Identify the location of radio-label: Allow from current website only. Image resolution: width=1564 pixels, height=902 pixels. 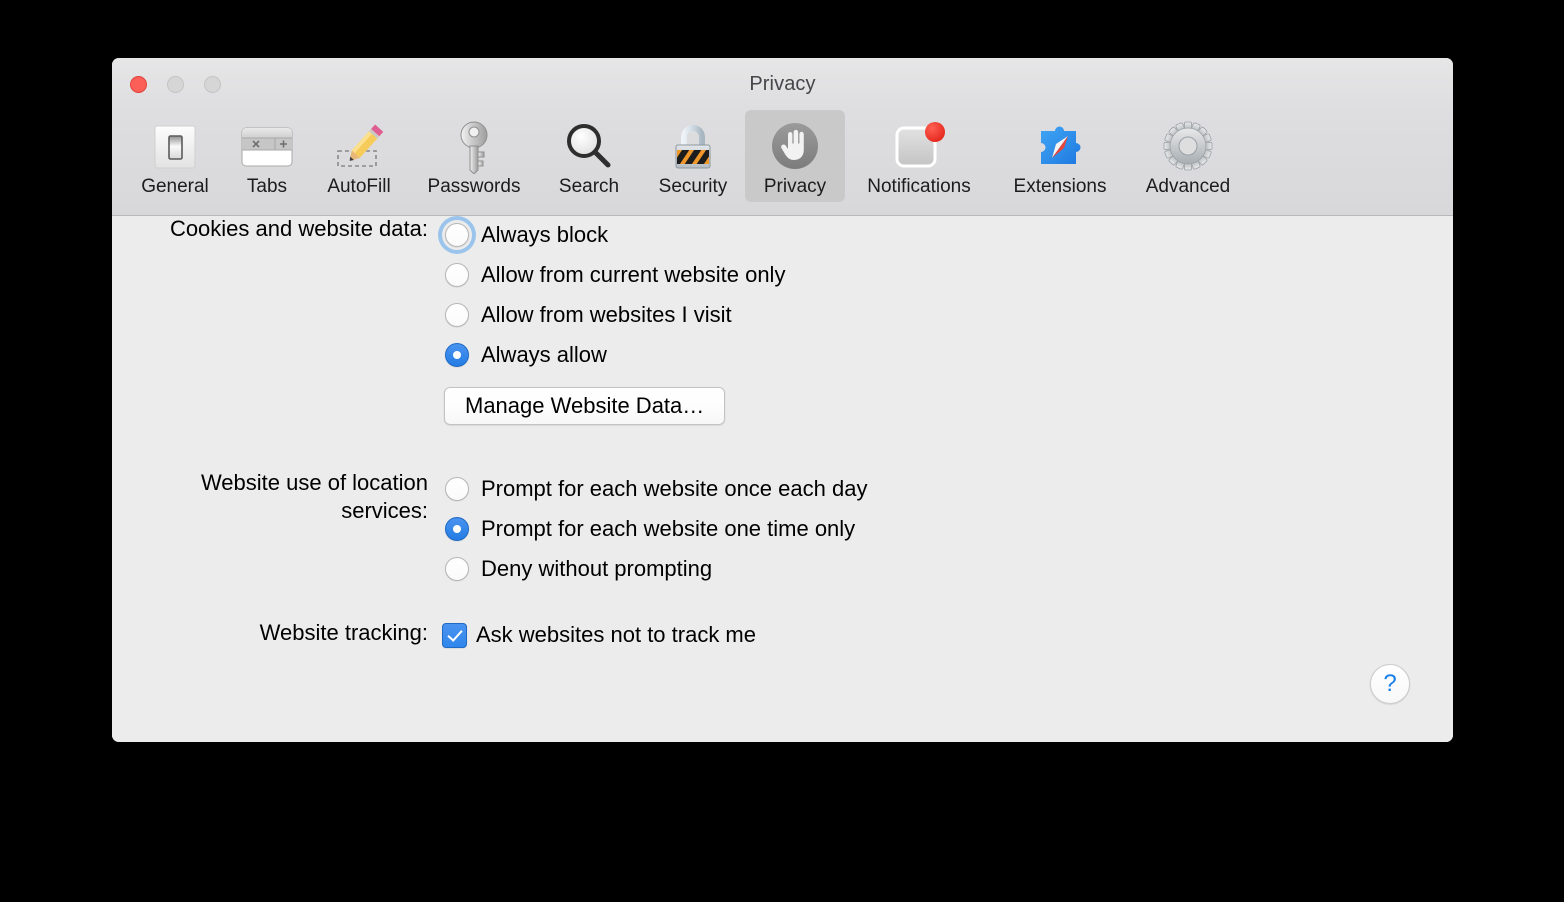
(633, 274).